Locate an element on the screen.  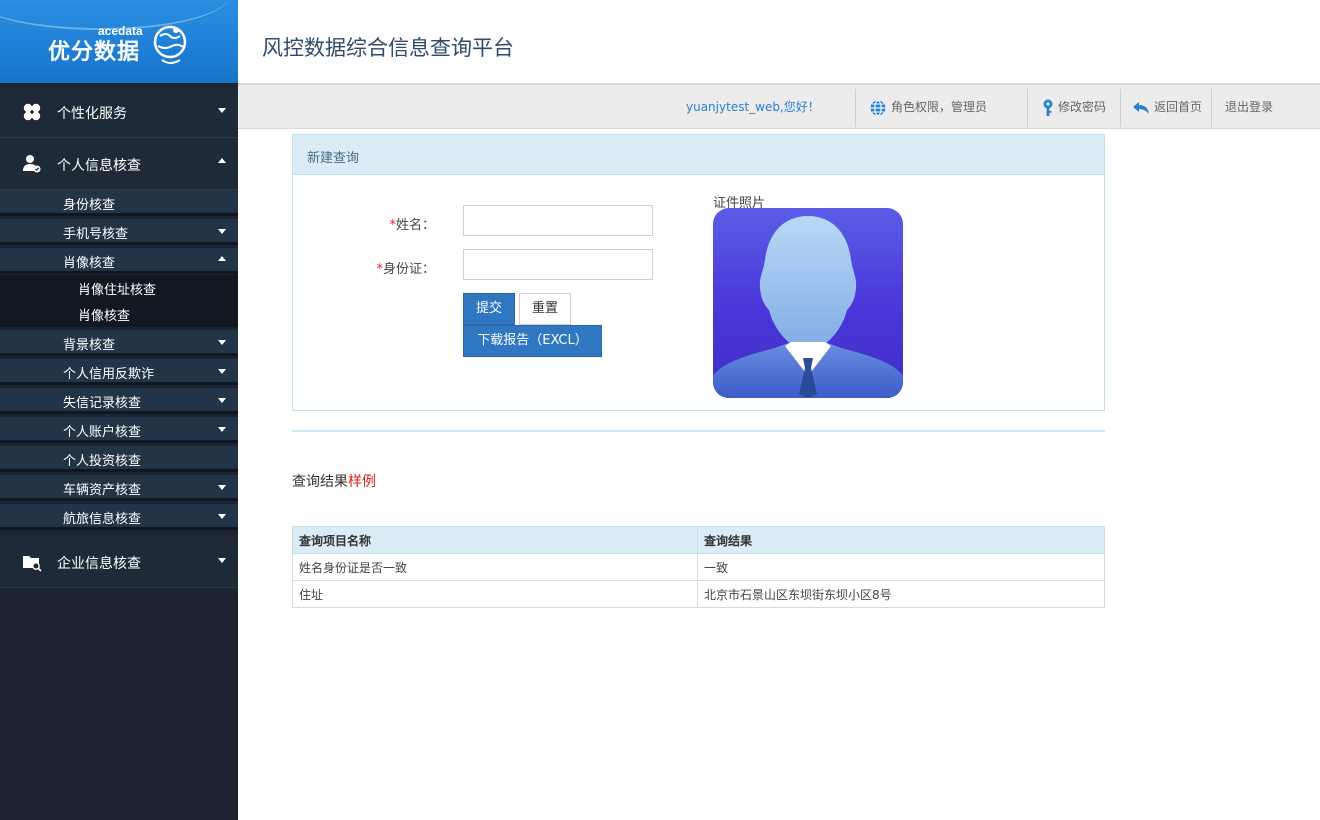
sidebar-item-flight-check: 航旅信息核查 is located at coordinates (119, 517).